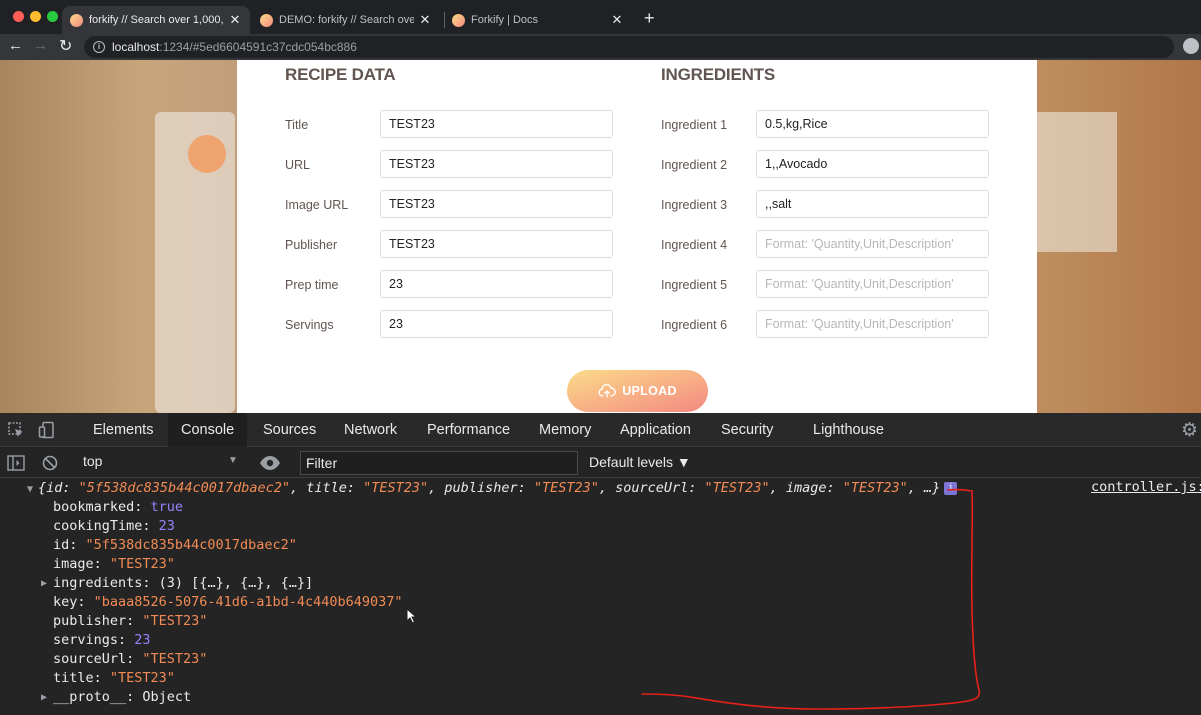  Describe the element at coordinates (183, 583) in the screenshot. I see `console-property-row: ingredients: (3) [{…}, {…}, {…}]` at that location.